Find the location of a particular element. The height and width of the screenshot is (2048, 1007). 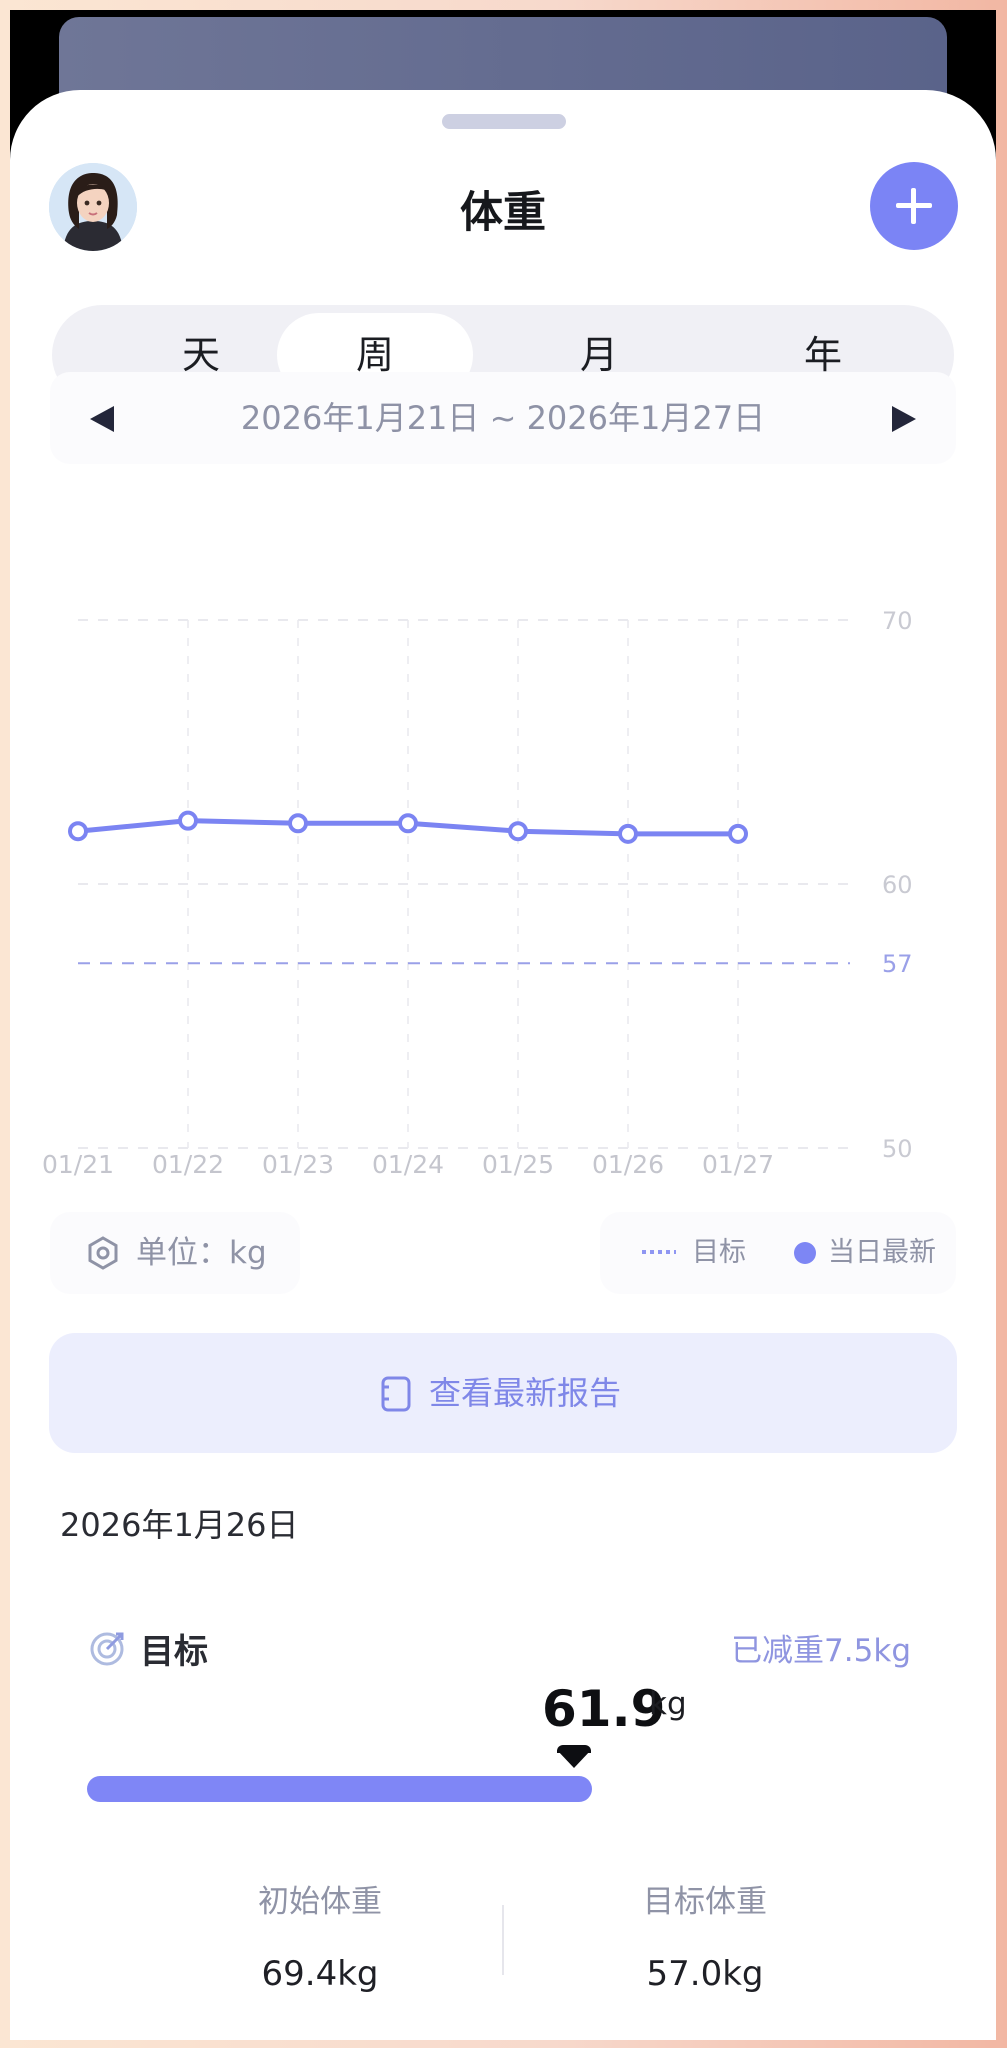

target-weight-value: 57.0kg is located at coordinates (705, 1974).